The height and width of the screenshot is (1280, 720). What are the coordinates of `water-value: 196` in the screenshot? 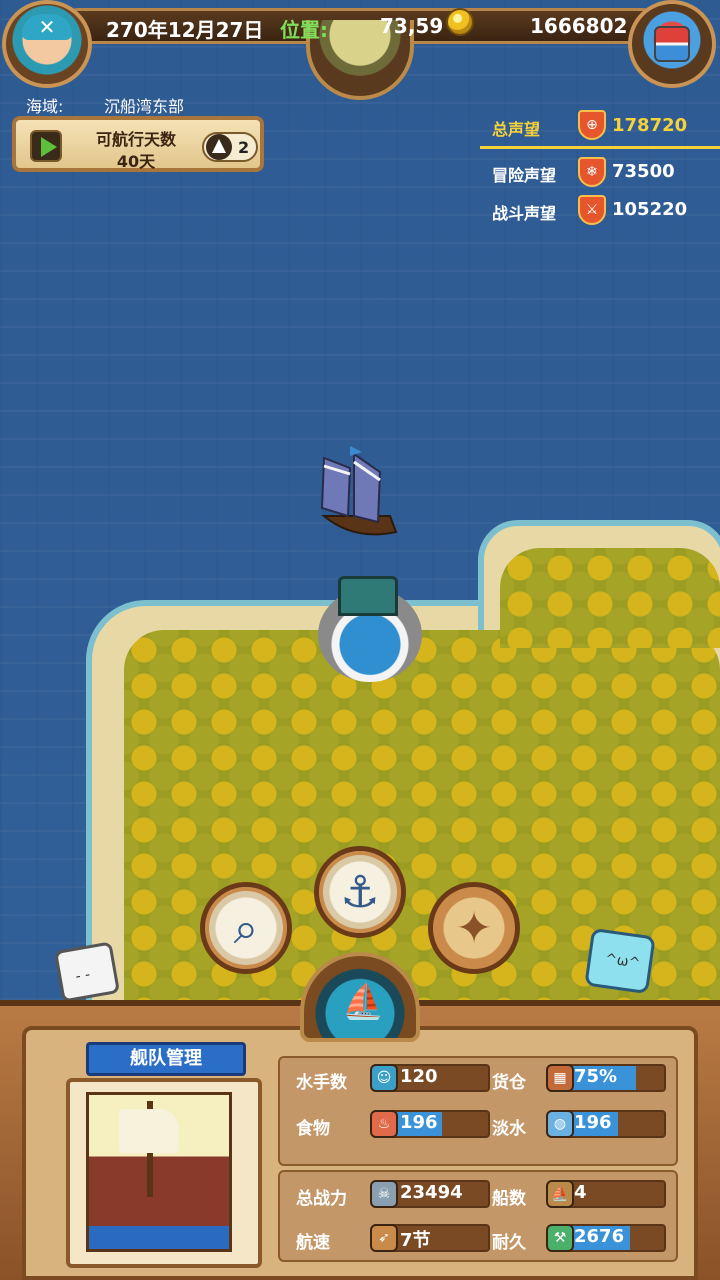 It's located at (593, 1122).